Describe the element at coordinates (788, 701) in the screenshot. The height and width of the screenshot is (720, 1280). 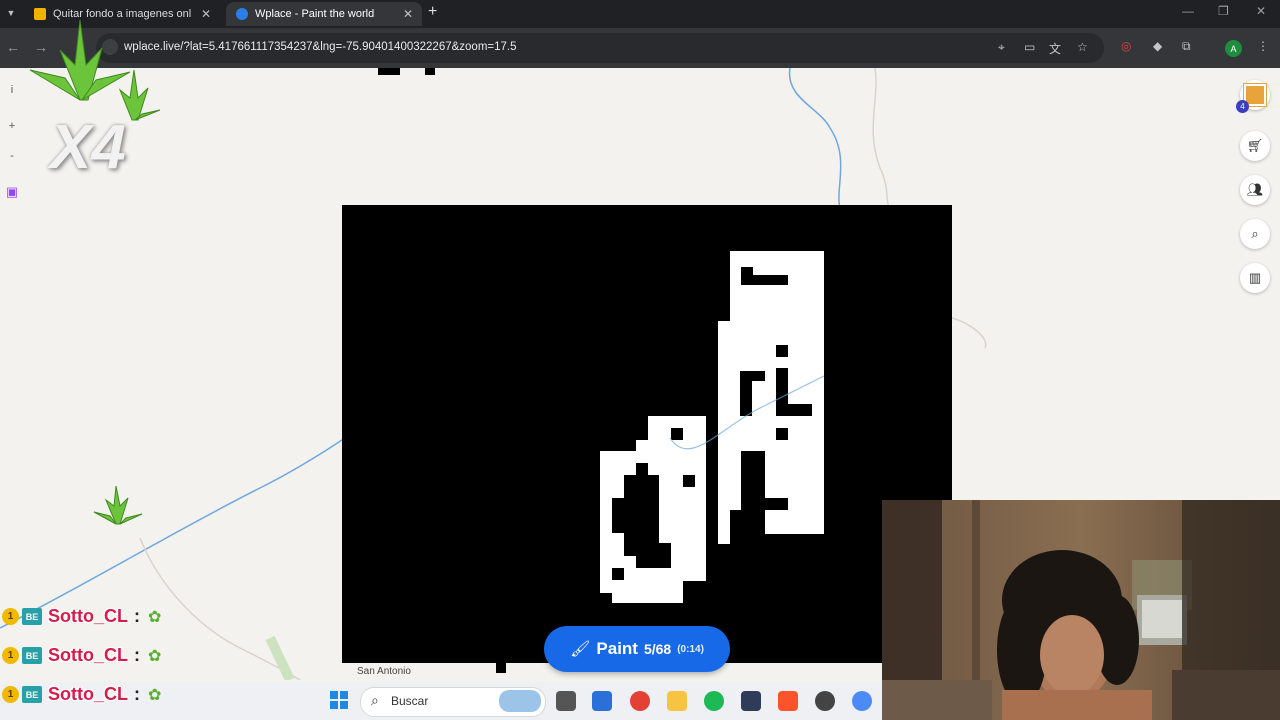
I see `brave-icon` at that location.